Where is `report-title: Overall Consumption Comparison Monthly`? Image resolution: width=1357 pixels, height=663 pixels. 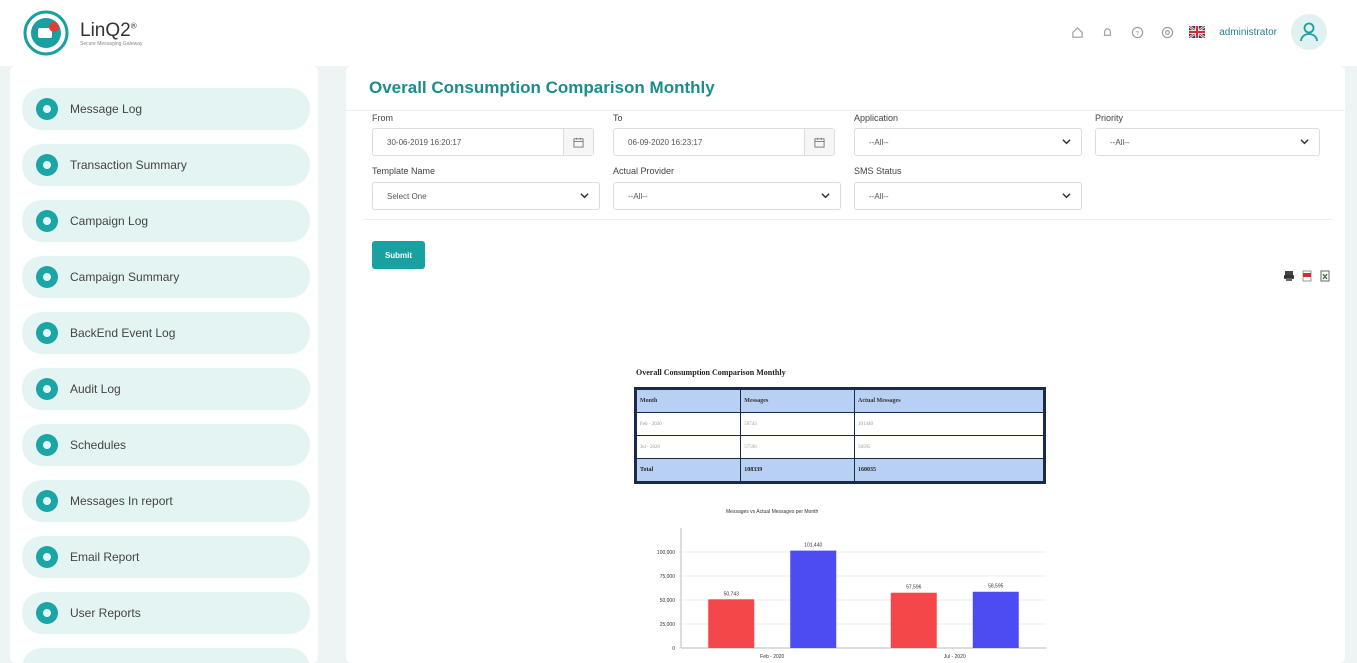 report-title: Overall Consumption Comparison Monthly is located at coordinates (711, 372).